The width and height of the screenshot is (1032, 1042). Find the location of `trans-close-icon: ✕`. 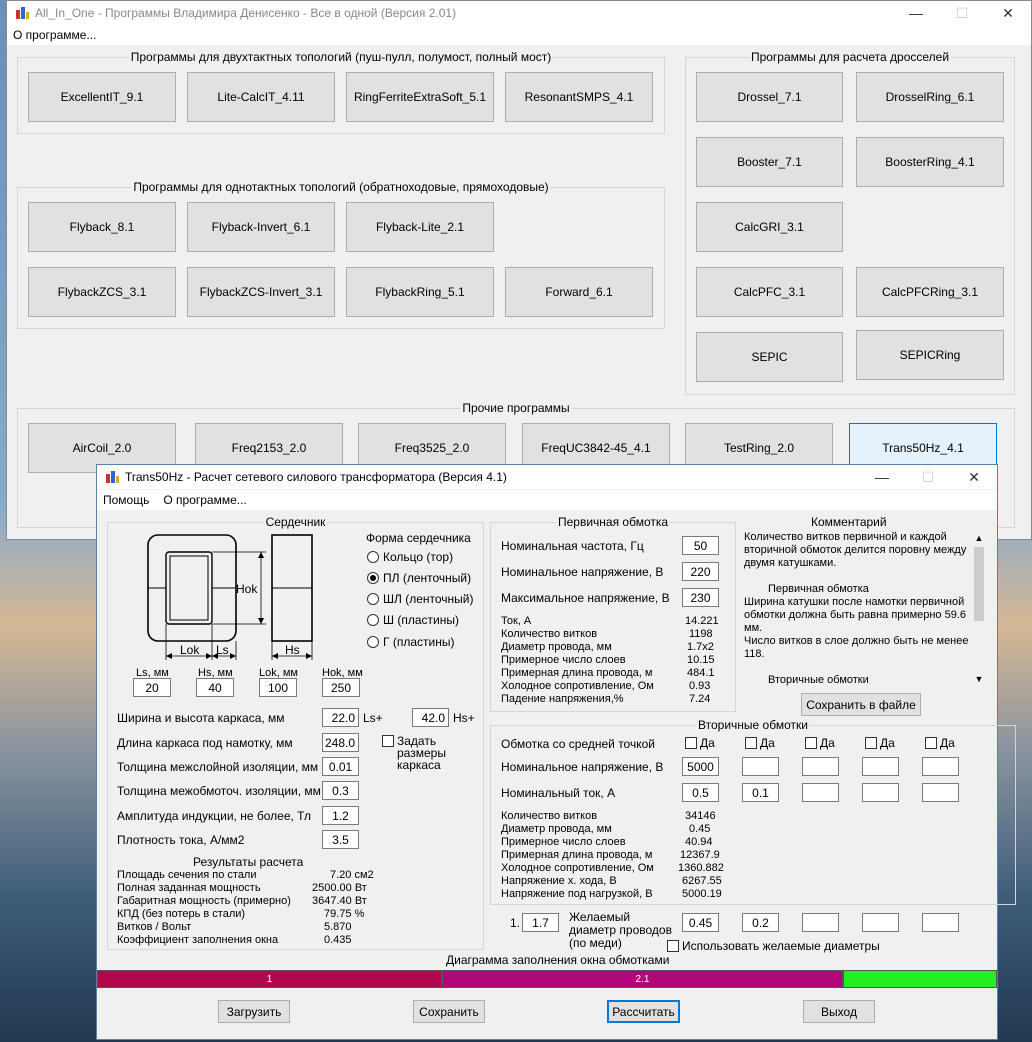

trans-close-icon: ✕ is located at coordinates (974, 477).